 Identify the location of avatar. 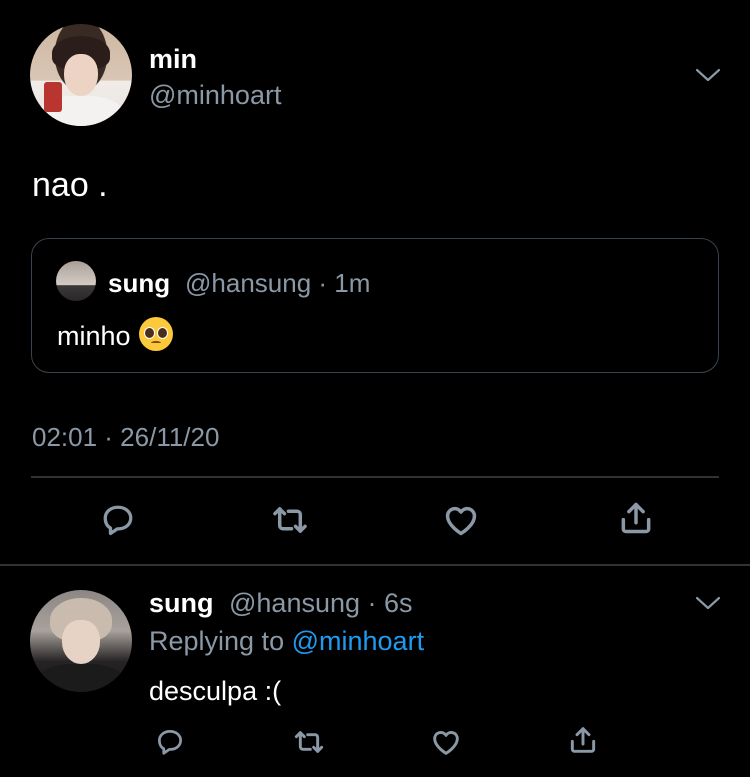
(81, 75).